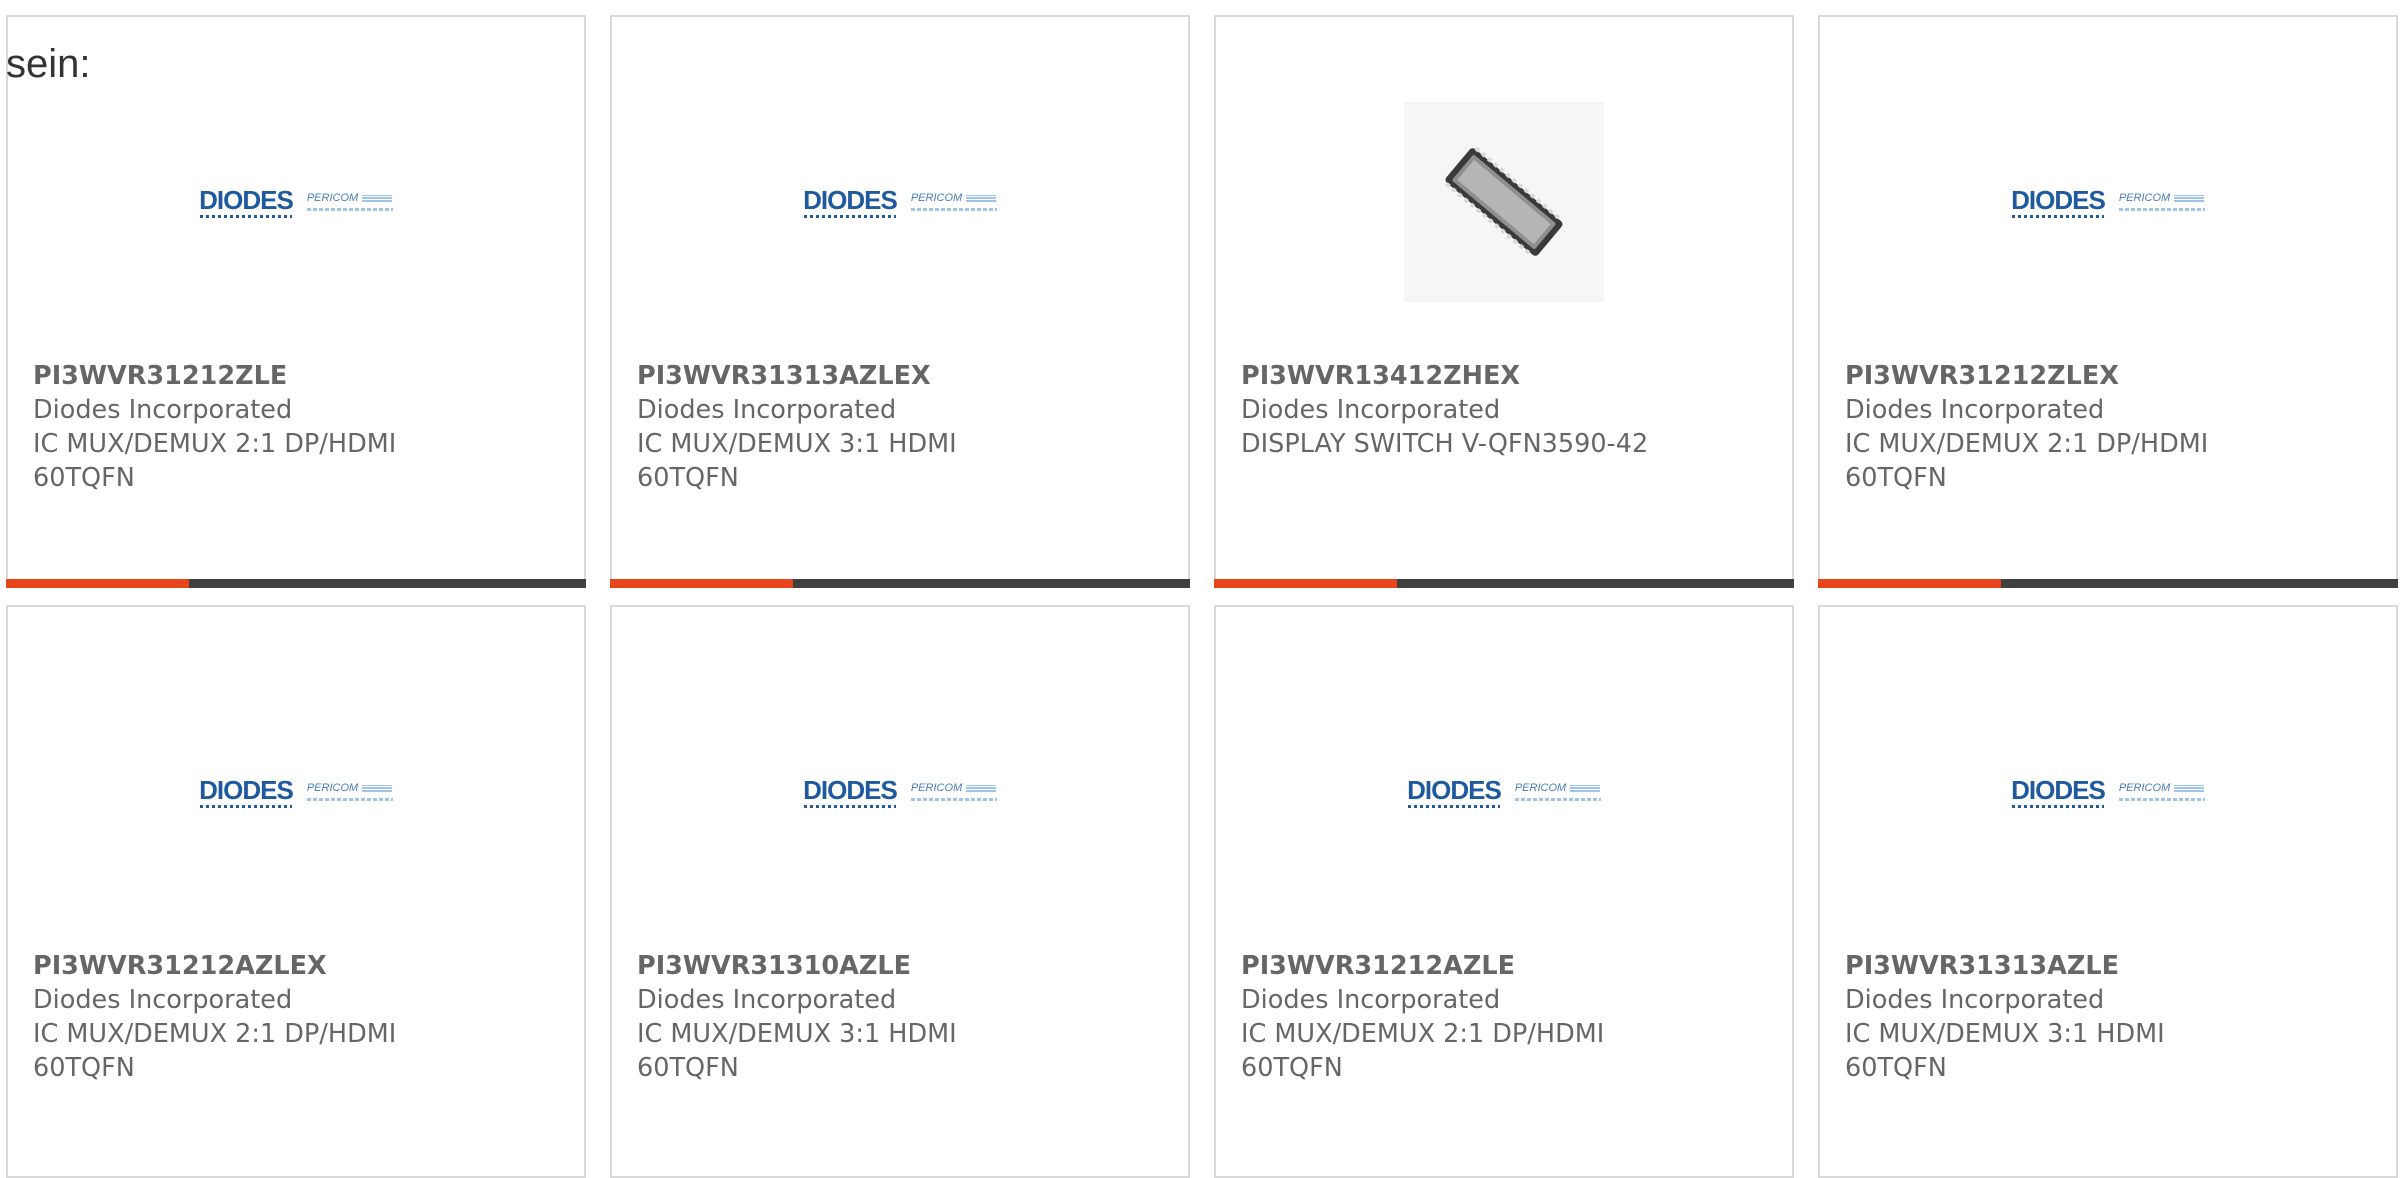  I want to click on part-number-link: PI3WVR31212ZLEX, so click(2110, 376).